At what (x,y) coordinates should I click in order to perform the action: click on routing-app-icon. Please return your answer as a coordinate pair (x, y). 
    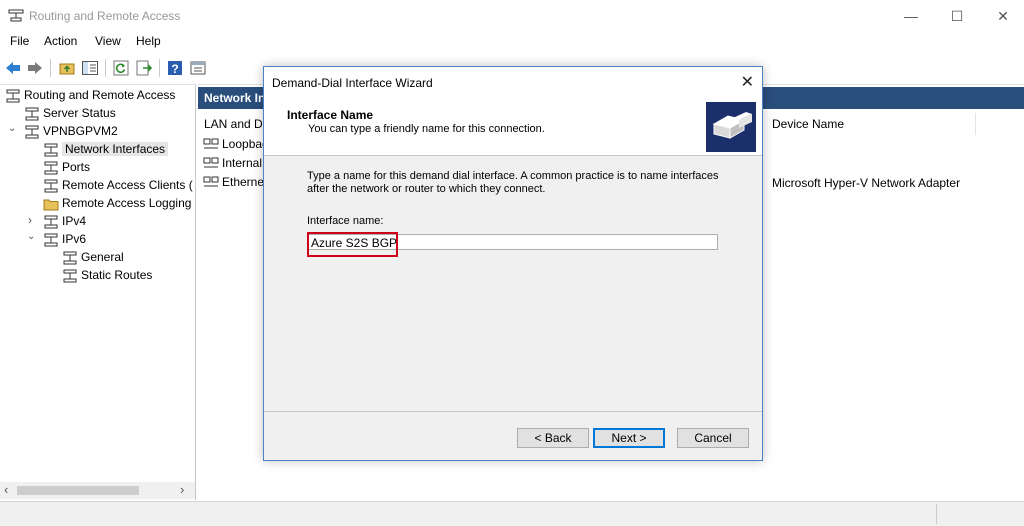
    Looking at the image, I should click on (16, 17).